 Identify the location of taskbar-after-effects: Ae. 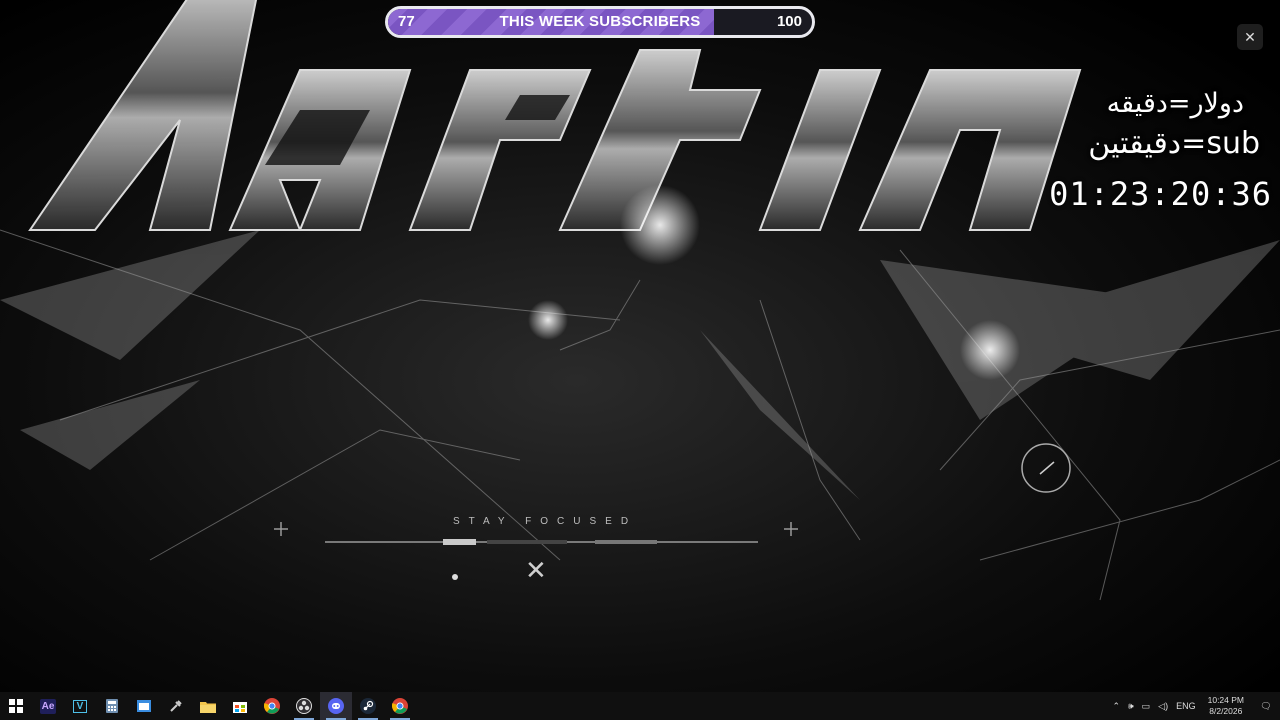
(48, 706).